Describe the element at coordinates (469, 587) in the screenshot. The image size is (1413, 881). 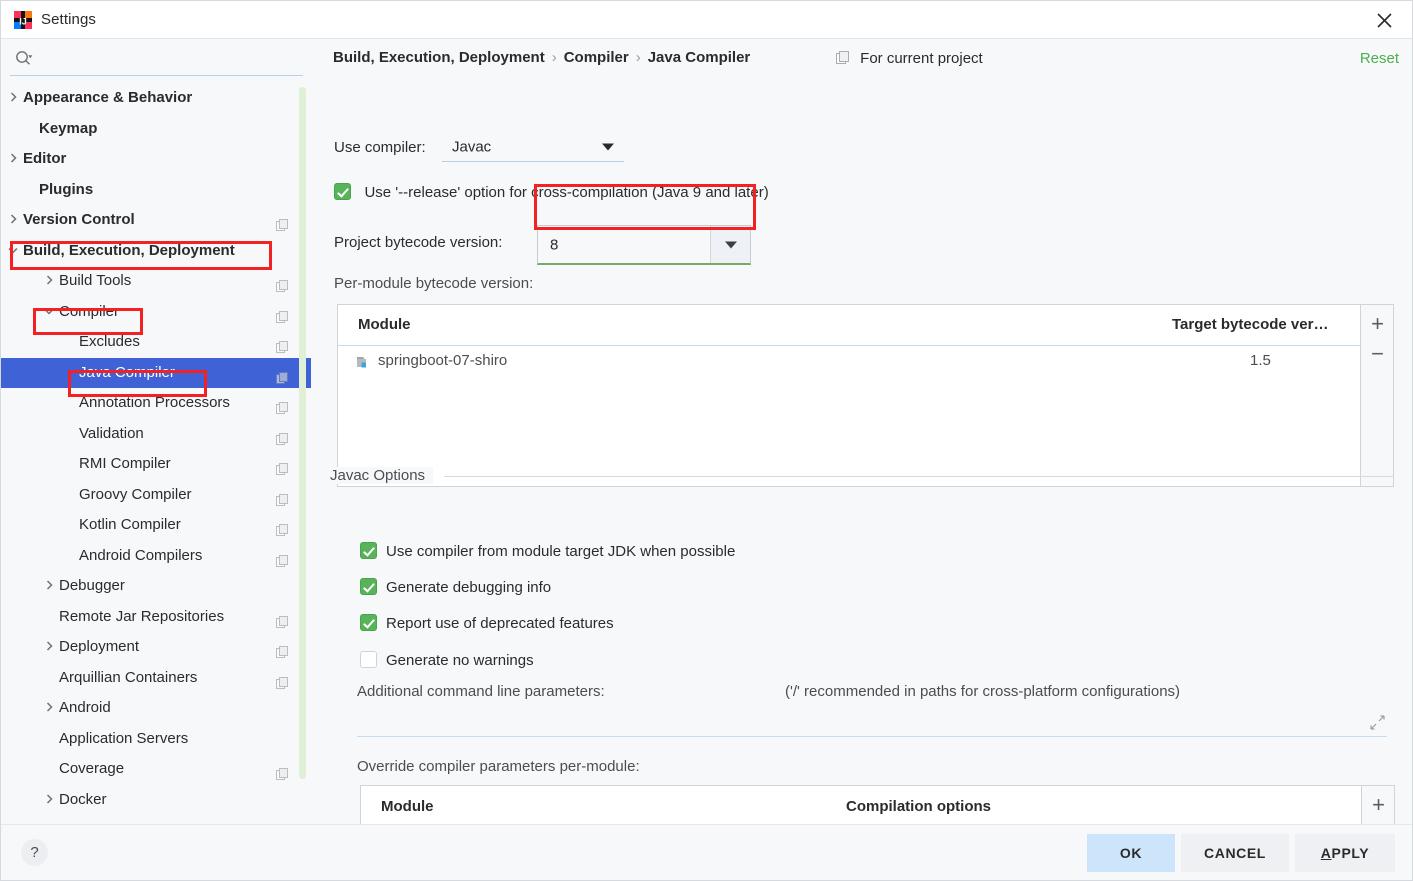
I see `javac-option-label: Generate debugging info` at that location.